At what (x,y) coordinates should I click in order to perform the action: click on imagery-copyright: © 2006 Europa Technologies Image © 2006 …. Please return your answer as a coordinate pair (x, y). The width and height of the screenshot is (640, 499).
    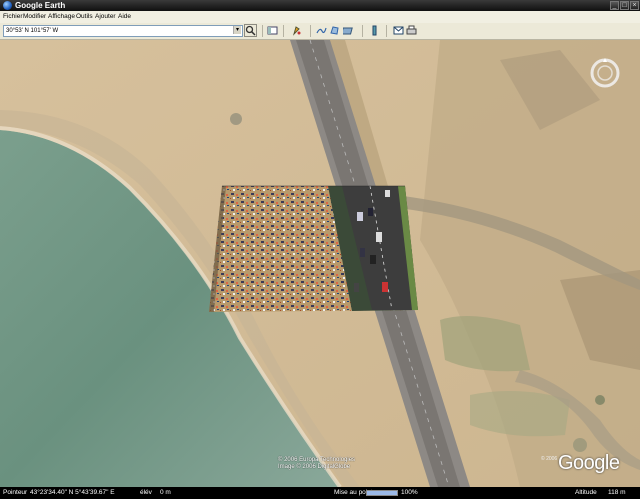
    Looking at the image, I should click on (316, 464).